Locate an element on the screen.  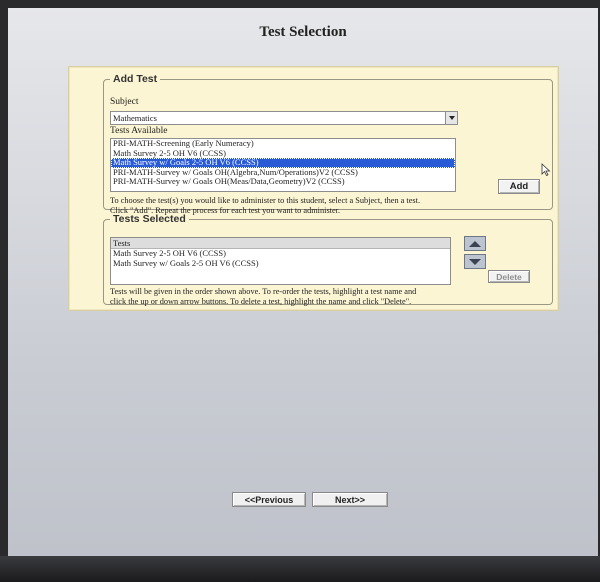
add-test-legend: Add Test is located at coordinates (135, 79).